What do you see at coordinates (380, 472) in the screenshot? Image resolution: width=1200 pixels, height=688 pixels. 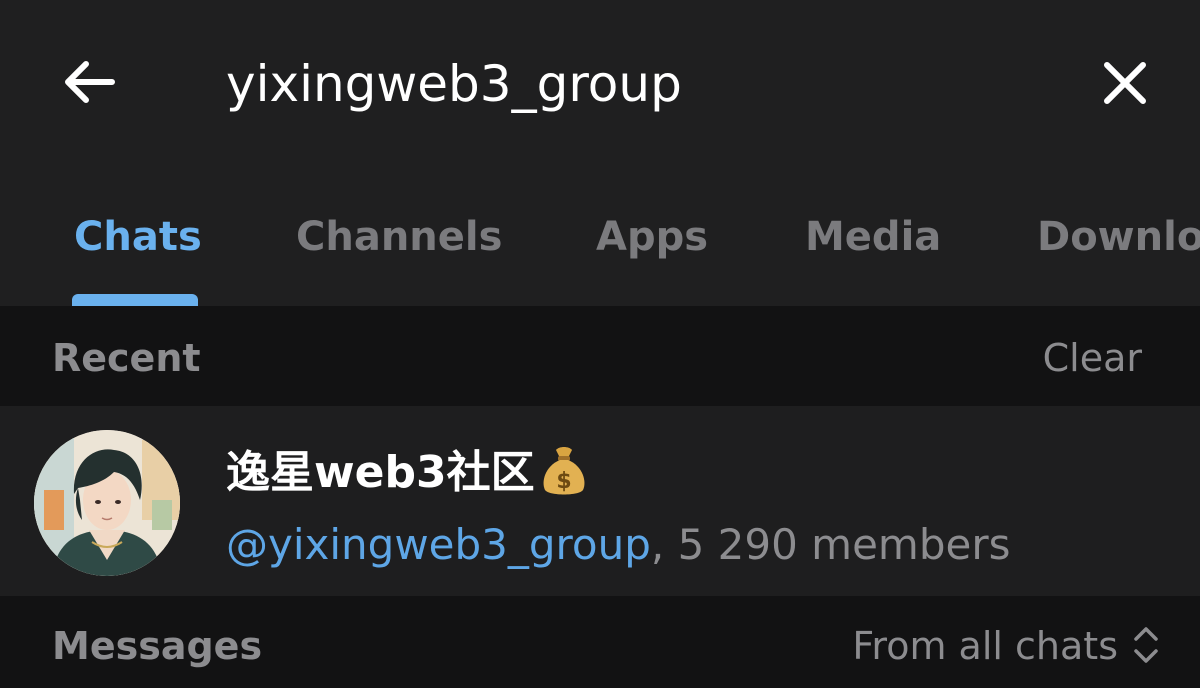 I see `chat-name-text: 逸星web3社区` at bounding box center [380, 472].